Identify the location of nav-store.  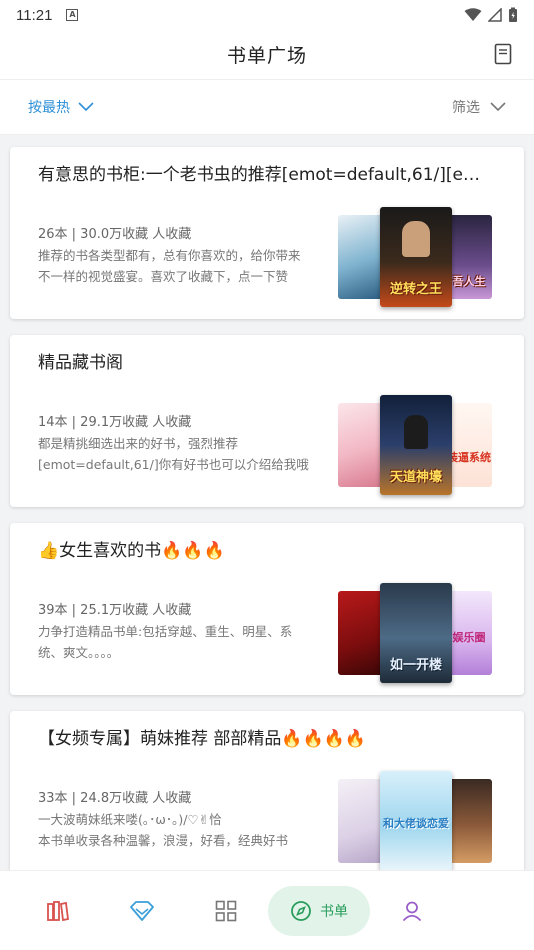
(142, 911).